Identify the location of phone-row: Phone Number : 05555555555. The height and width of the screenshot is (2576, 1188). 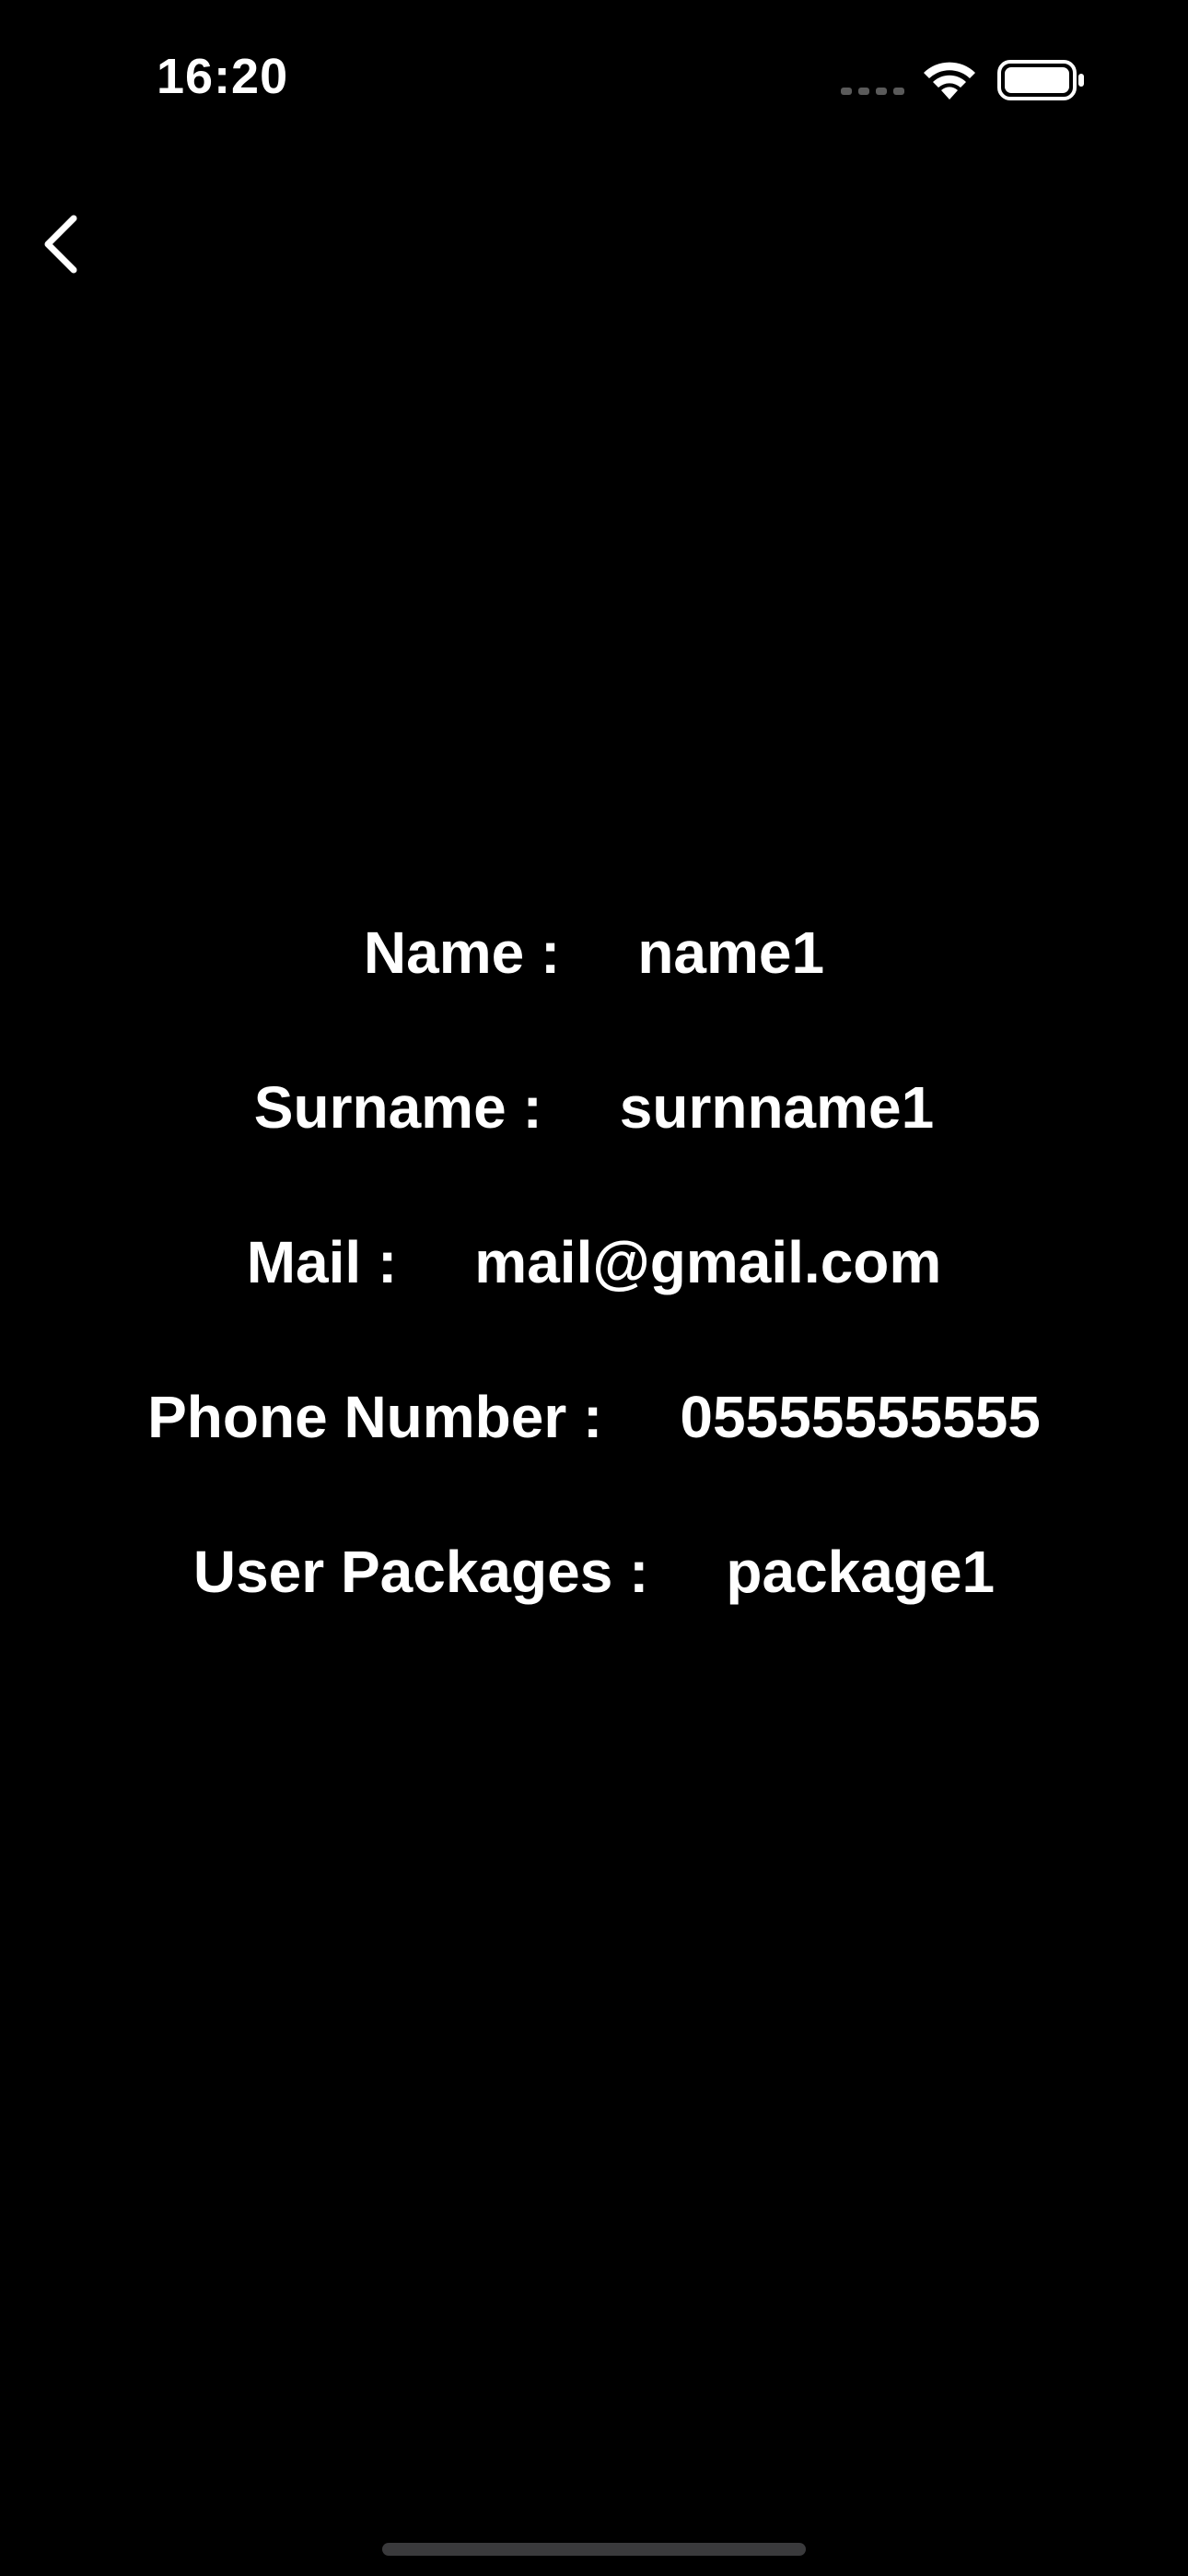
(594, 1417).